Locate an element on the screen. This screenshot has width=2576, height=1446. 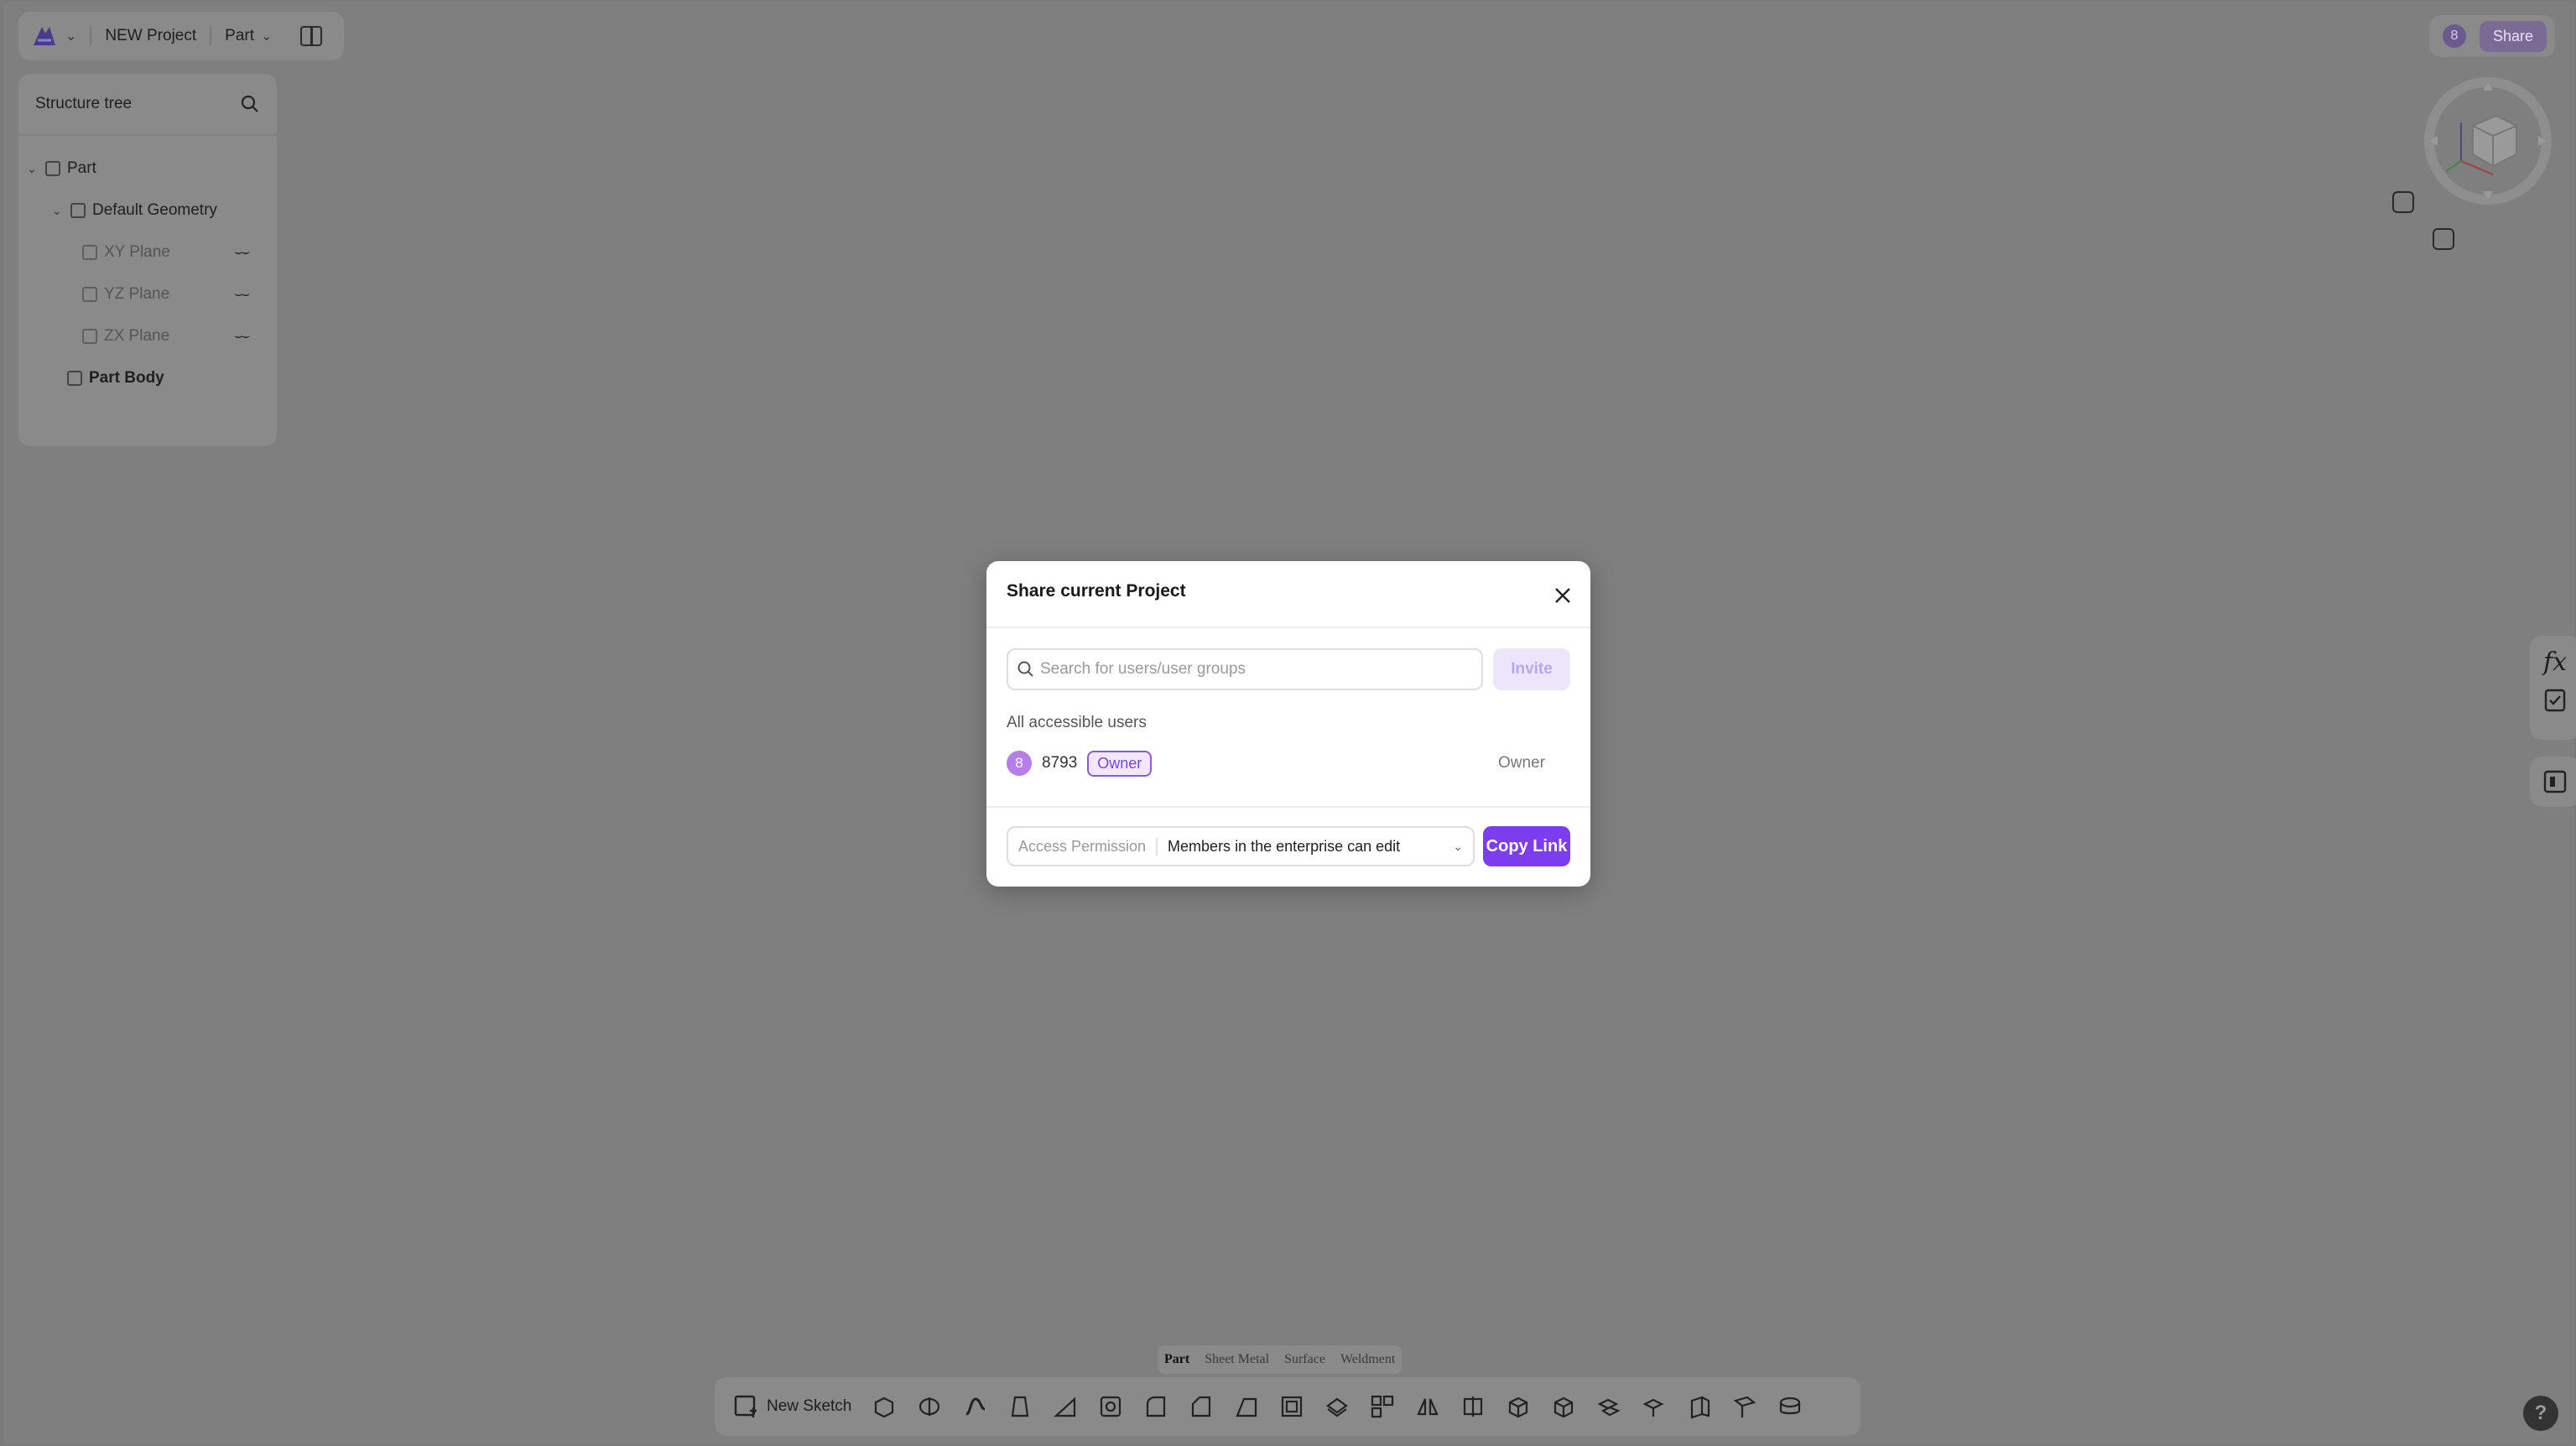
fit-view-icon is located at coordinates (2403, 202).